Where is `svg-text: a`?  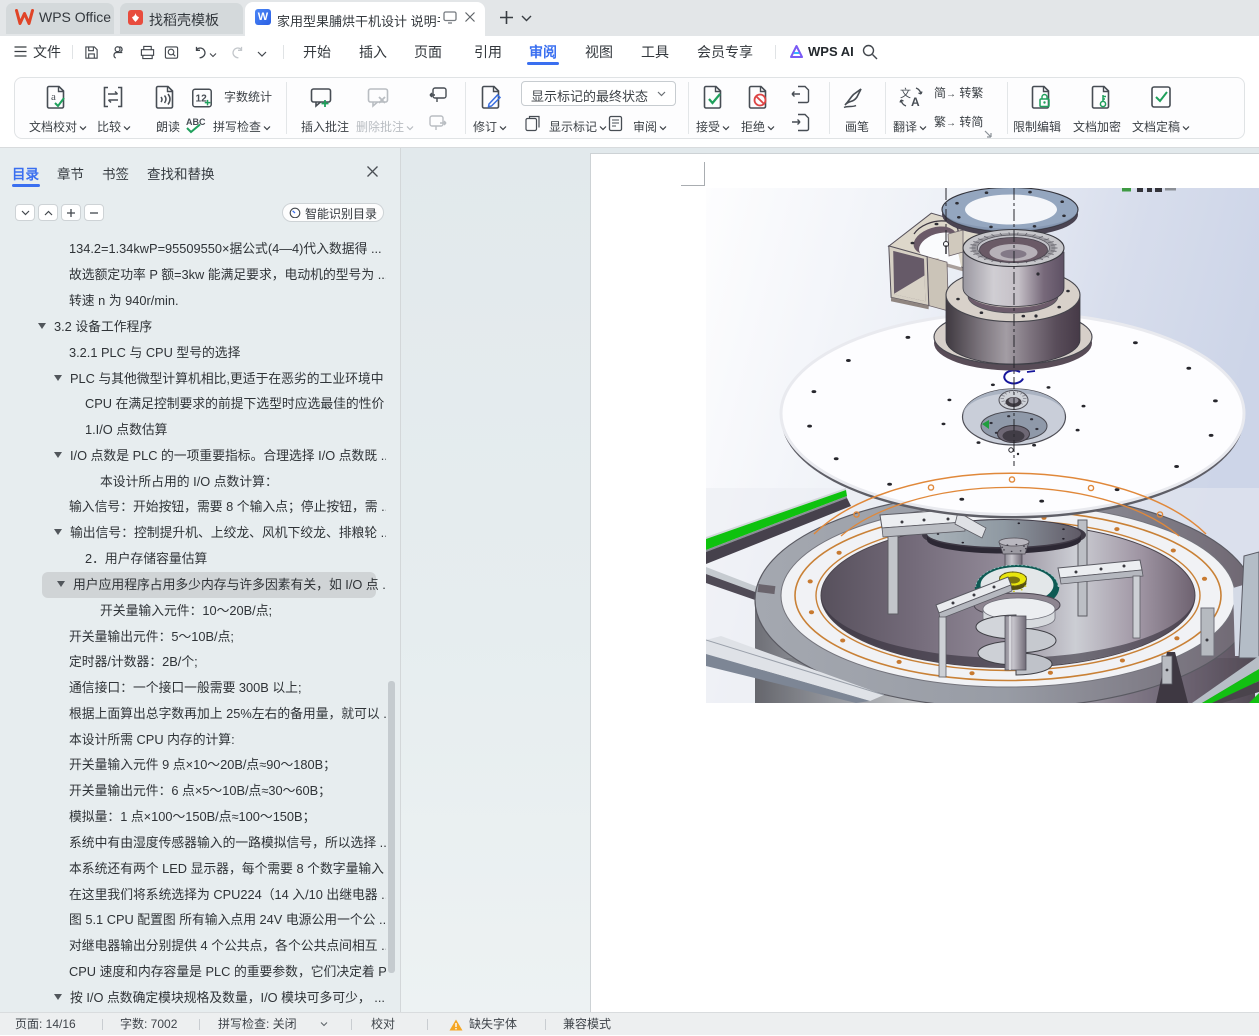
svg-text: a is located at coordinates (53, 97).